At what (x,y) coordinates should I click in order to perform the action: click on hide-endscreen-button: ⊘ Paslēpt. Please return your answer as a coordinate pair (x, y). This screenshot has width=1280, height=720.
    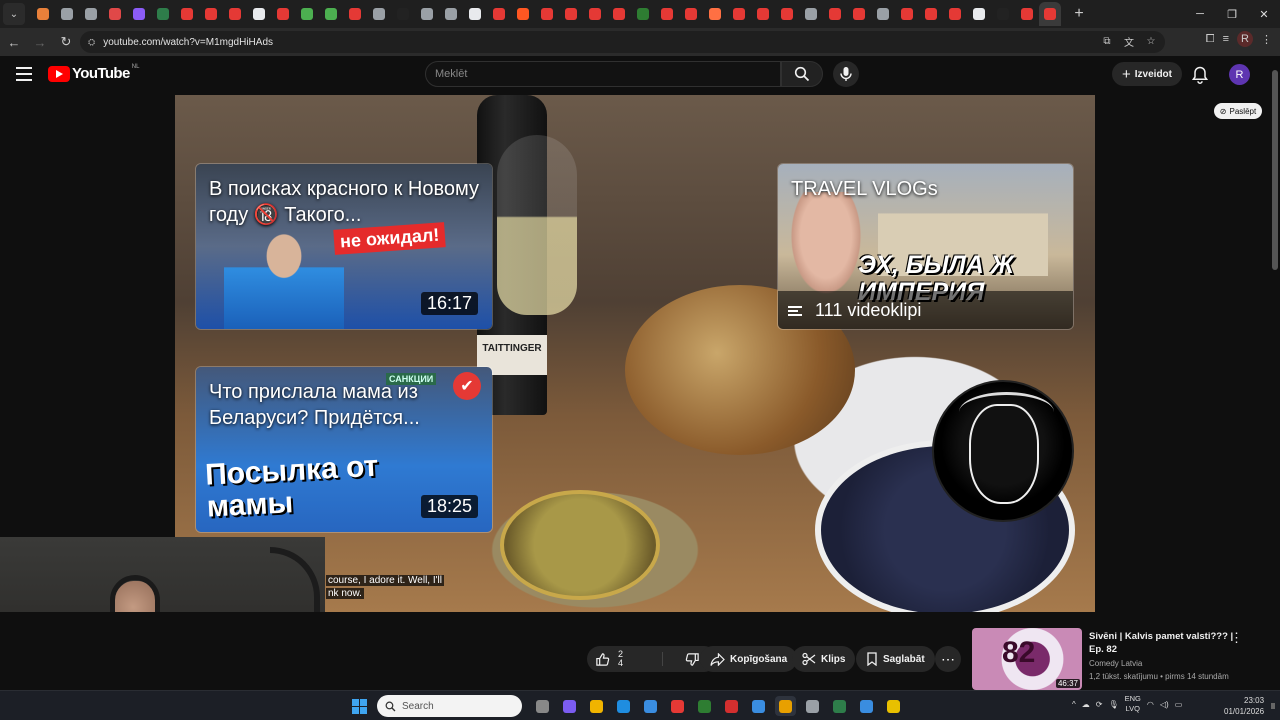
    Looking at the image, I should click on (1238, 111).